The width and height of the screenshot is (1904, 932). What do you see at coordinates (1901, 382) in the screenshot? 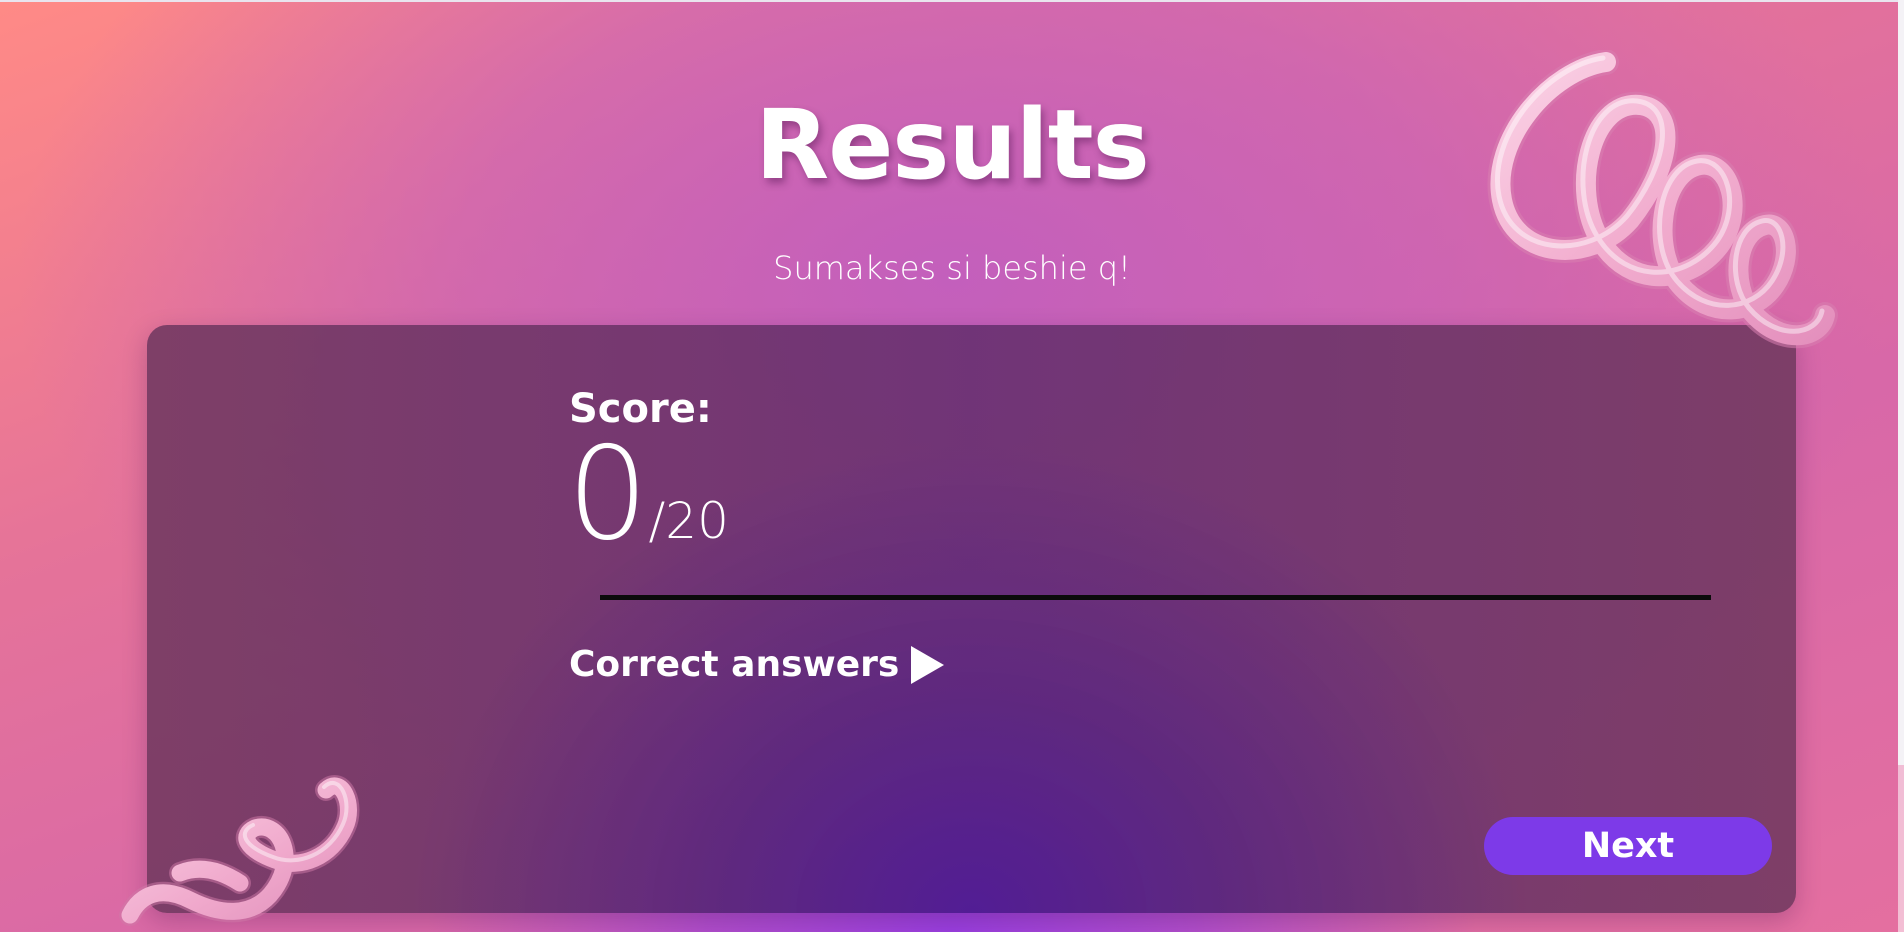
I see `scrollbar-thumb` at bounding box center [1901, 382].